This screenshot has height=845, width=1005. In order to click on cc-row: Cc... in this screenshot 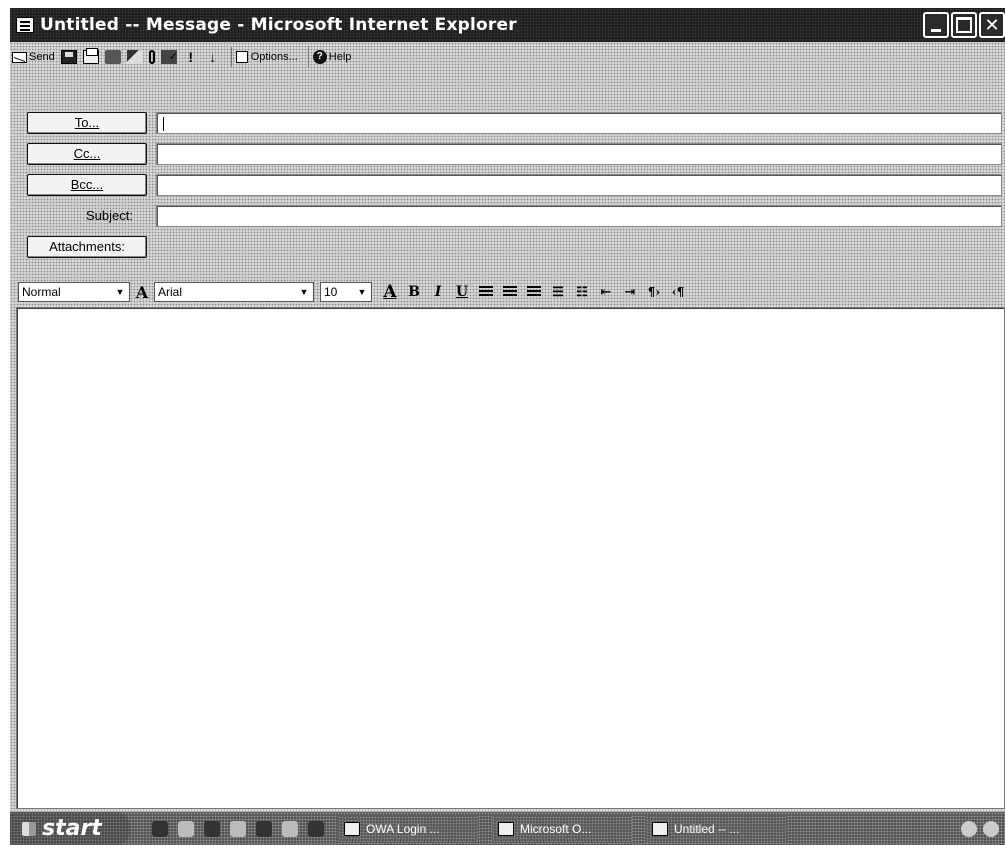, I will do `click(507, 155)`.